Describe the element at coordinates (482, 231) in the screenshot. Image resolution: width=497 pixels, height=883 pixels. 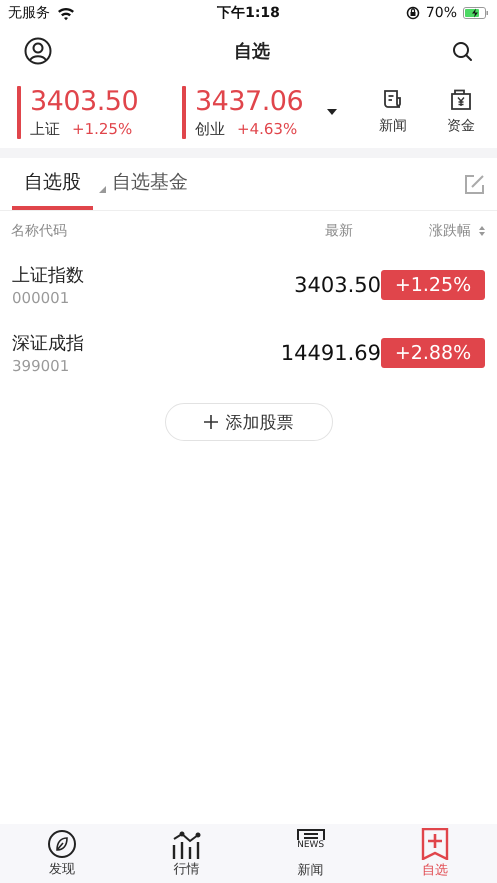
I see `sort-icon` at that location.